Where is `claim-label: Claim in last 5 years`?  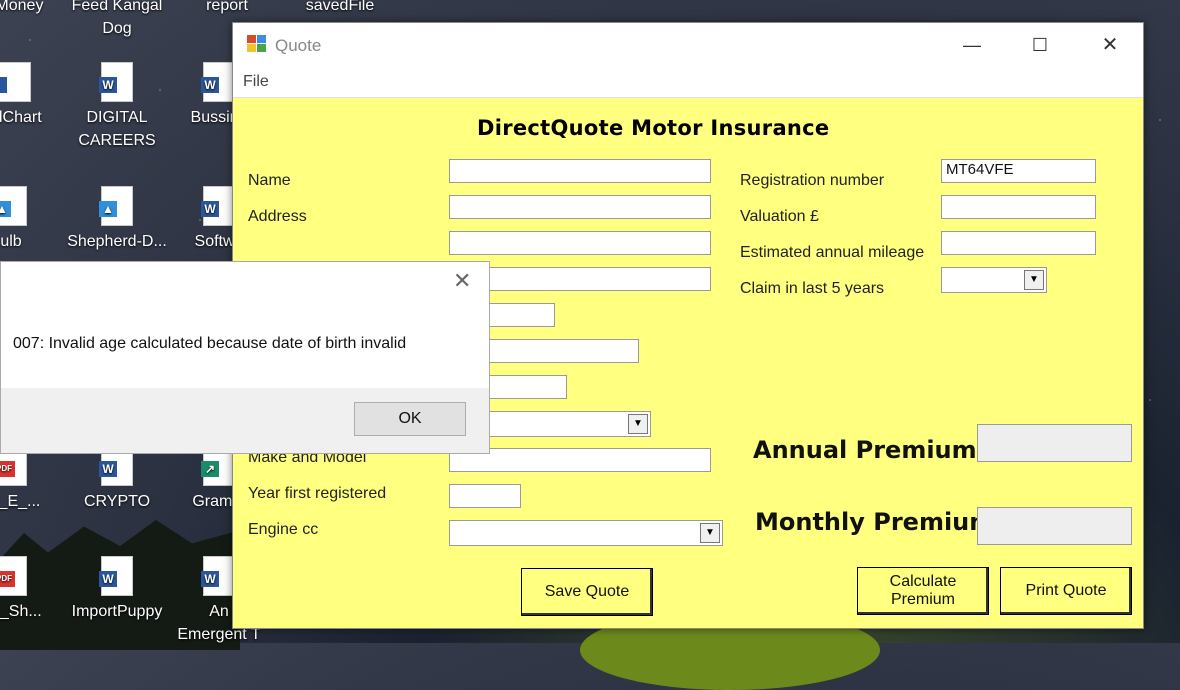
claim-label: Claim in last 5 years is located at coordinates (812, 288).